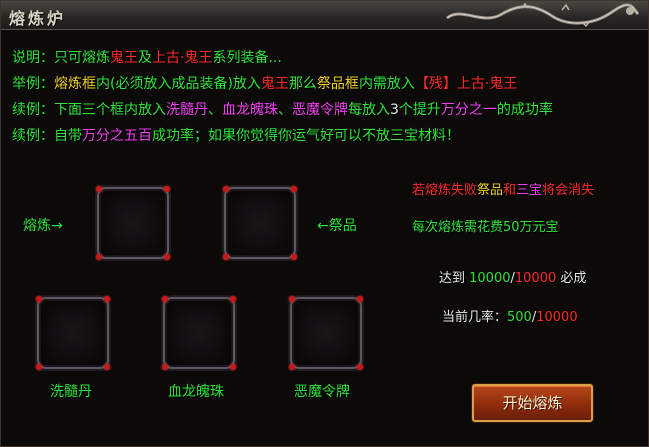 Image resolution: width=649 pixels, height=447 pixels. What do you see at coordinates (419, 110) in the screenshot?
I see `text: 个提升` at bounding box center [419, 110].